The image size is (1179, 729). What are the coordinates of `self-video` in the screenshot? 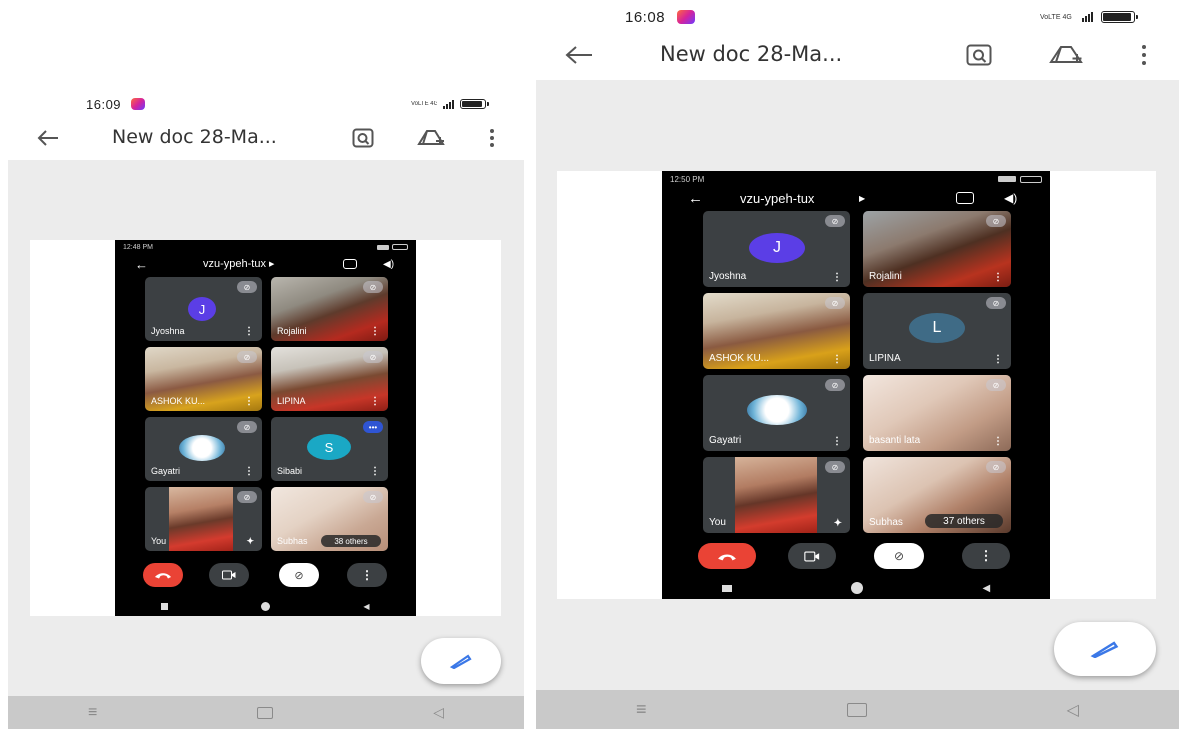 It's located at (201, 519).